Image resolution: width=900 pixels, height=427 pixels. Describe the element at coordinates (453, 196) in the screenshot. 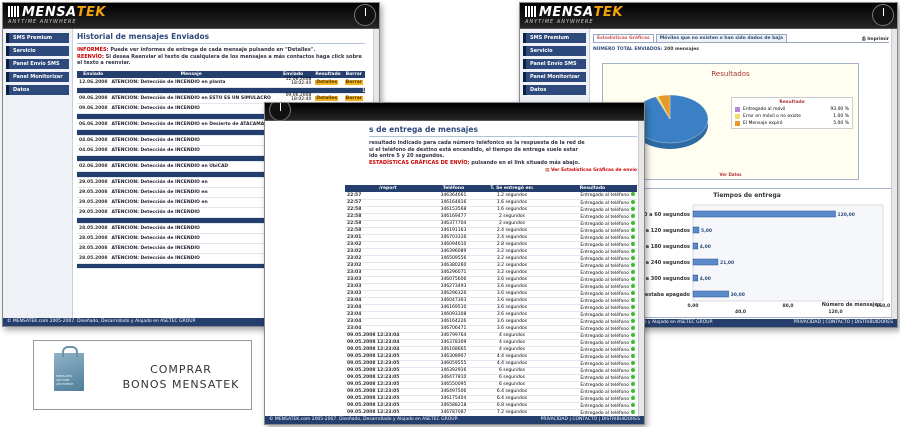

I see `row-phone: 346364661` at that location.